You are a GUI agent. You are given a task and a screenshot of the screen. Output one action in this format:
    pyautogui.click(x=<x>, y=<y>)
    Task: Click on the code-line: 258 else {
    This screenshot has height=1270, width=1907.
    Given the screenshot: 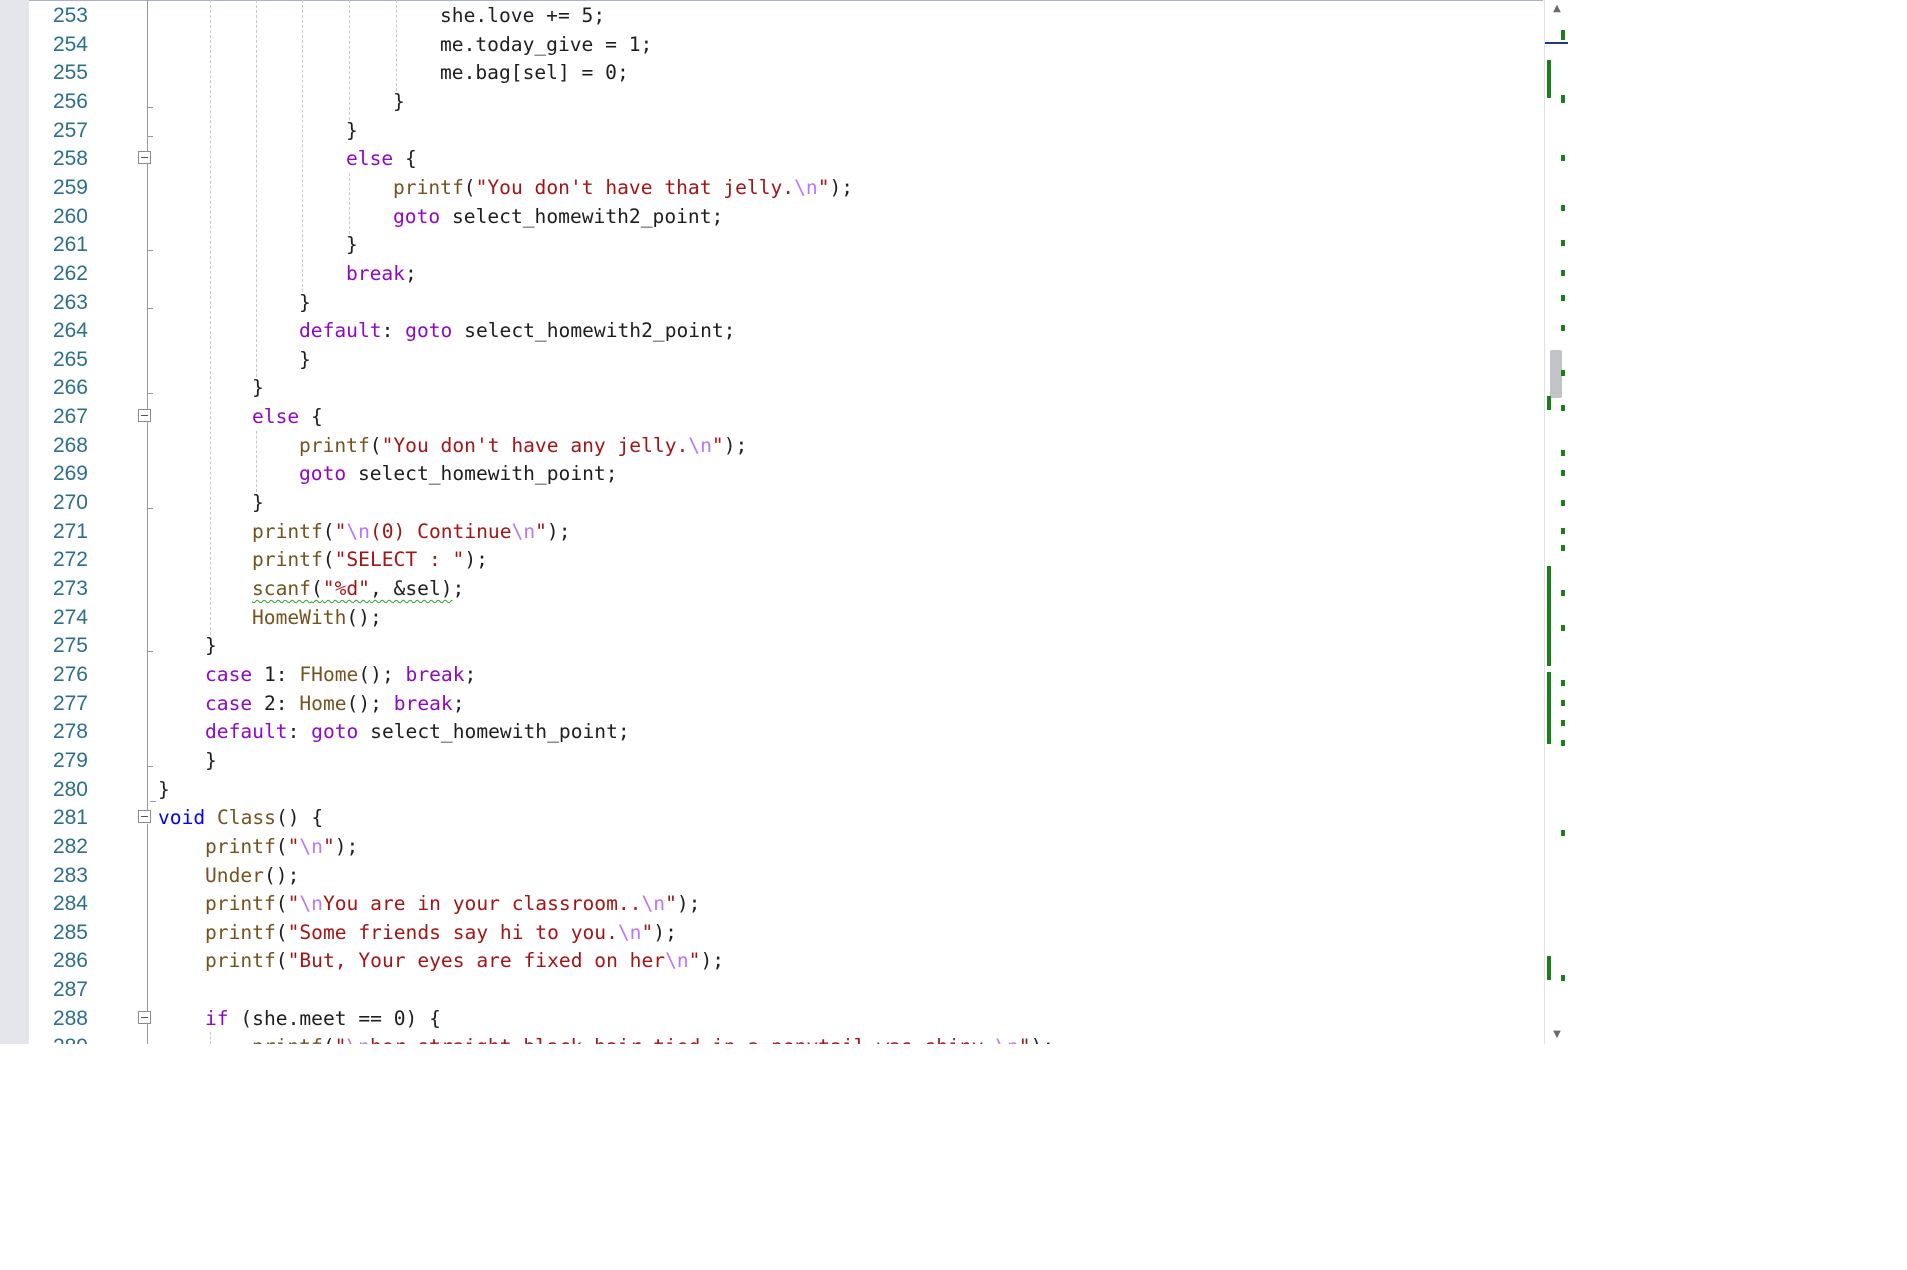 What is the action you would take?
    pyautogui.click(x=772, y=158)
    